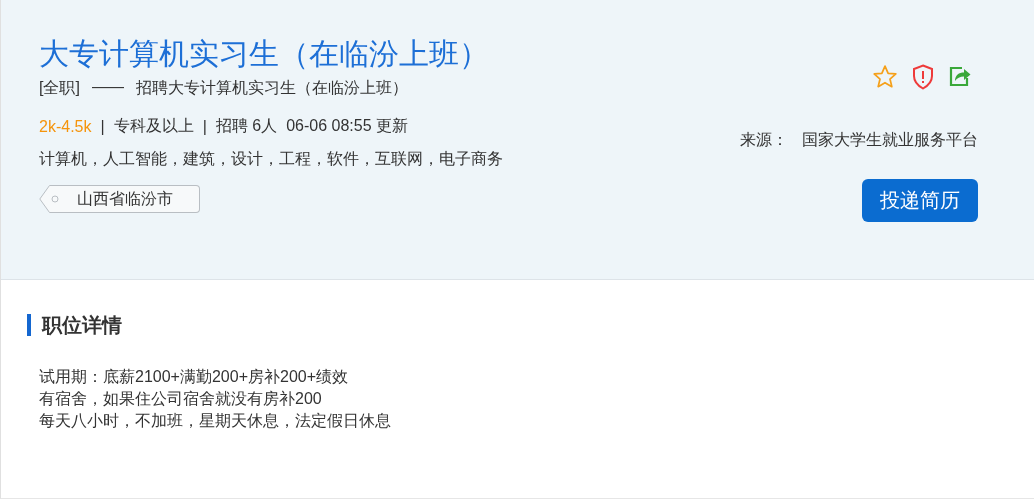  Describe the element at coordinates (764, 140) in the screenshot. I see `source-label: 来源：` at that location.